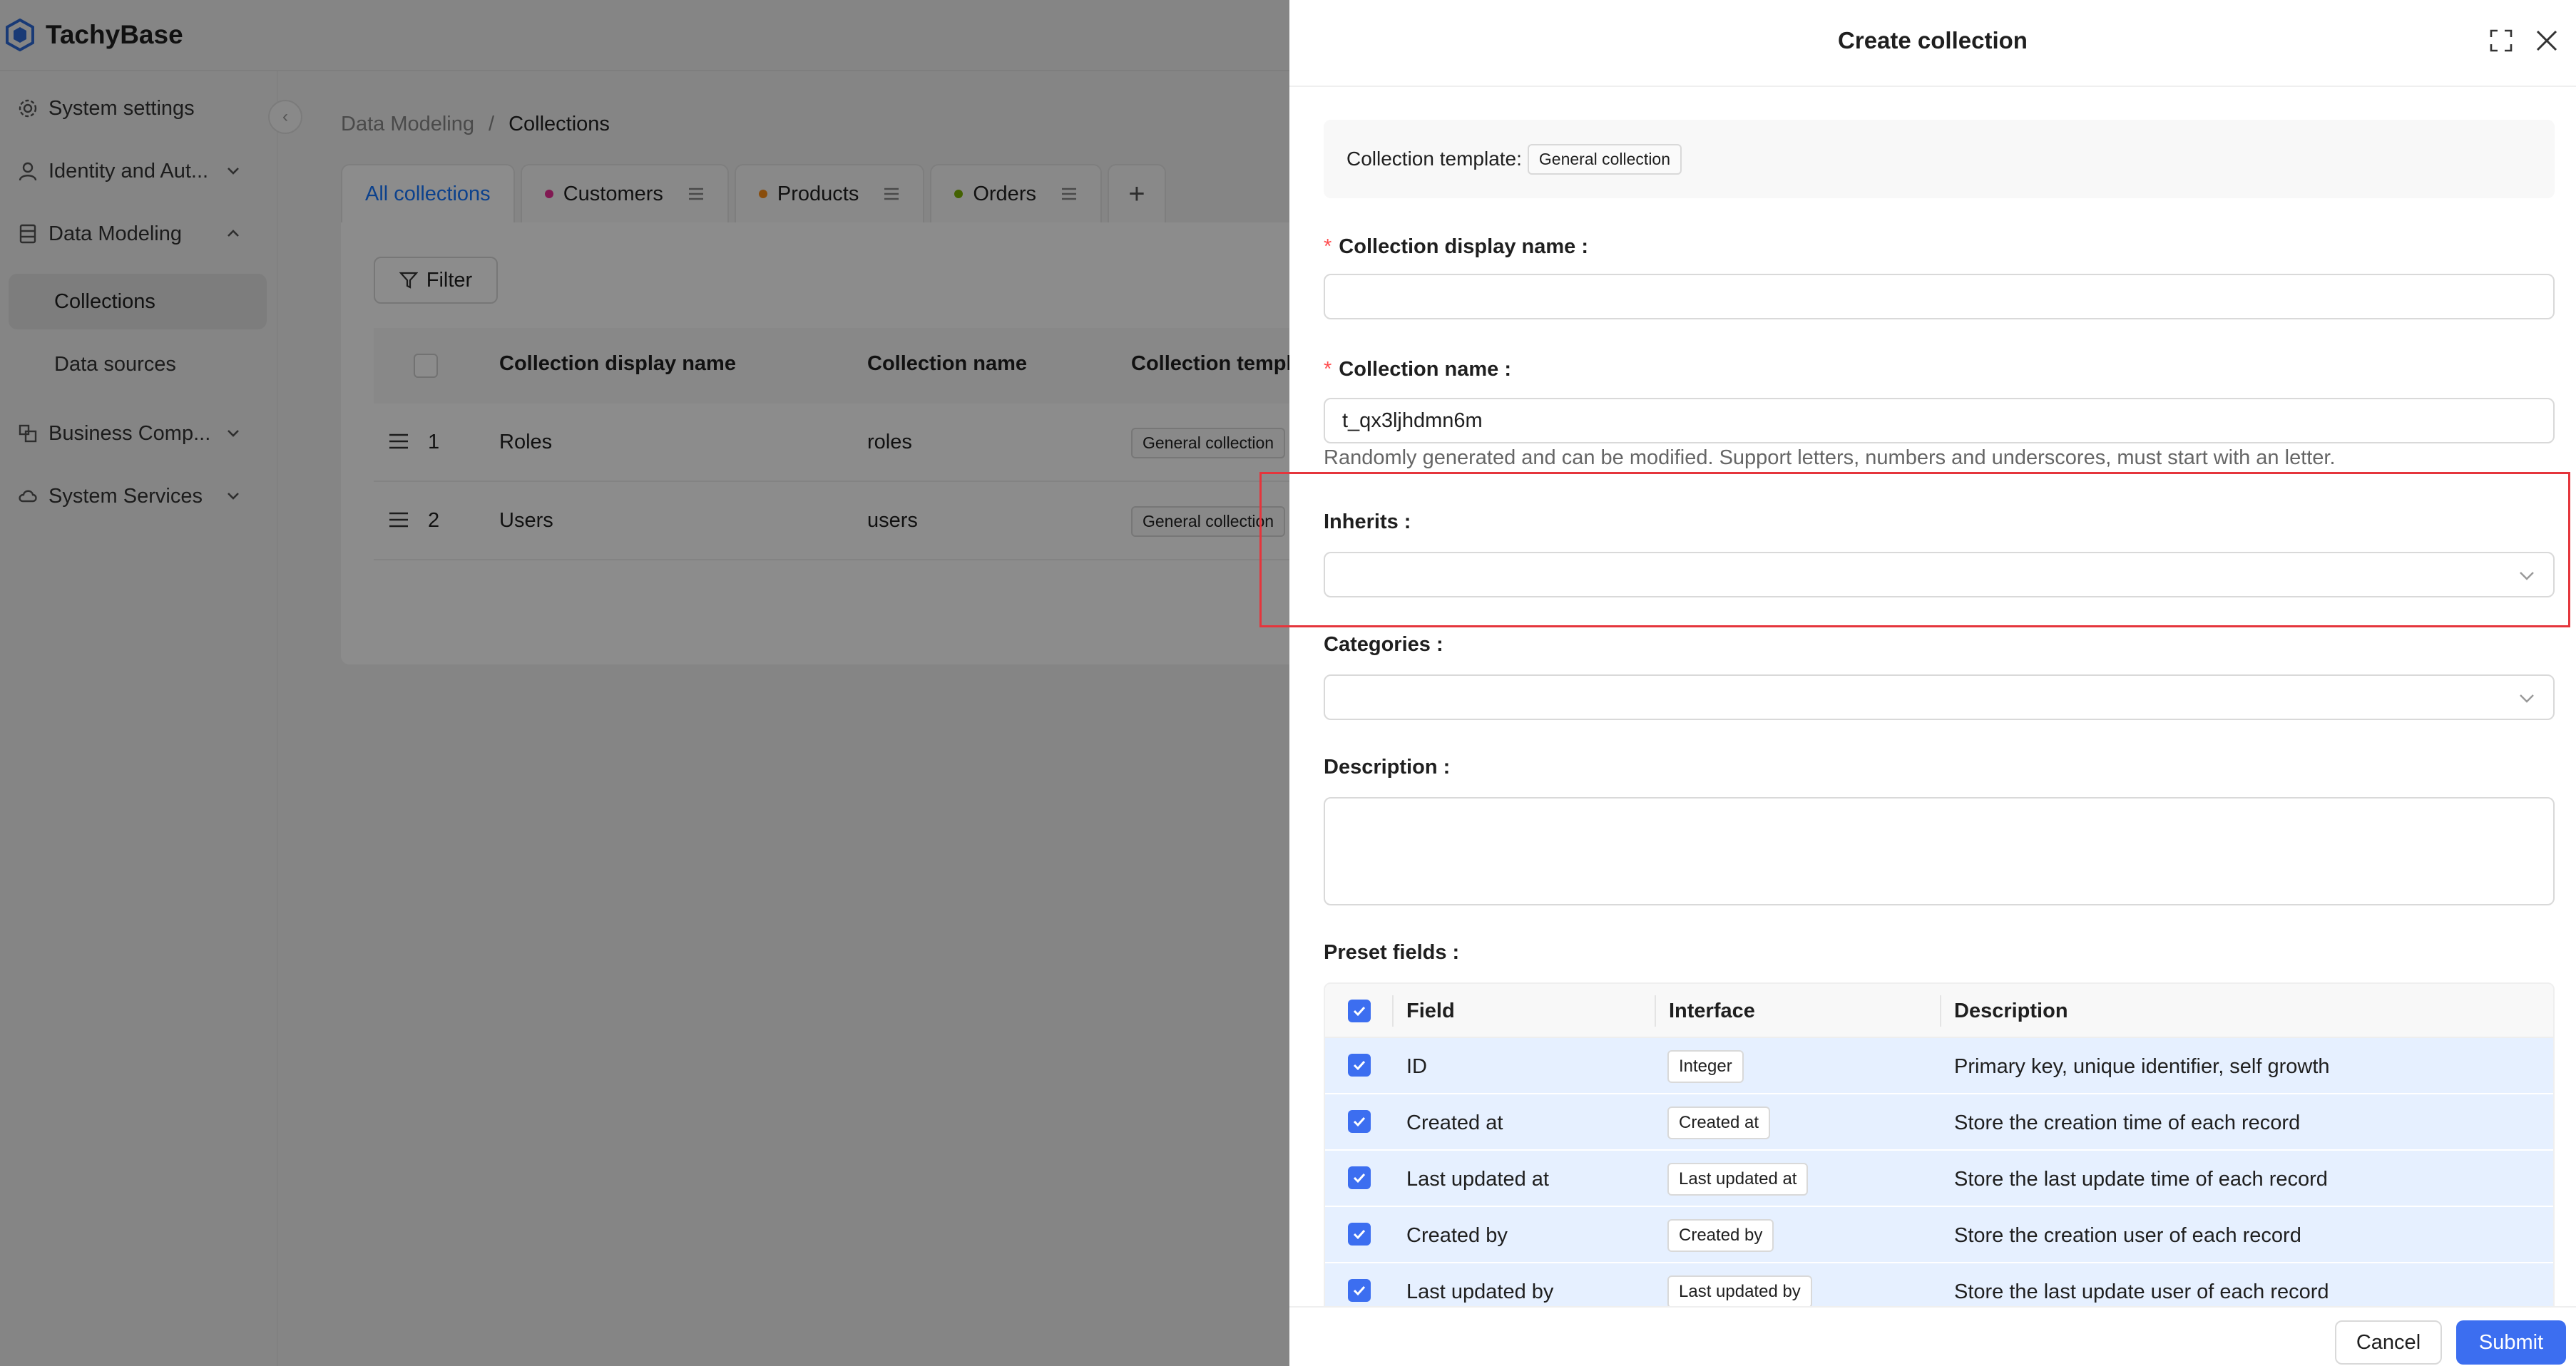 Image resolution: width=2576 pixels, height=1366 pixels. What do you see at coordinates (1939, 697) in the screenshot?
I see `categories-select` at bounding box center [1939, 697].